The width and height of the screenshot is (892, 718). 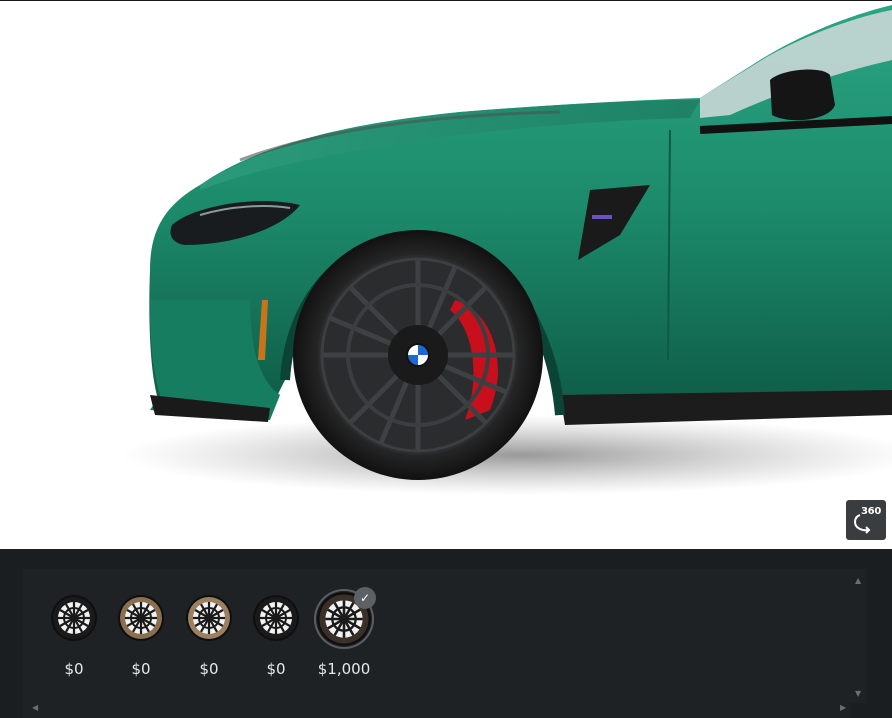 I want to click on wheel-option-4: $0, so click(x=276, y=639).